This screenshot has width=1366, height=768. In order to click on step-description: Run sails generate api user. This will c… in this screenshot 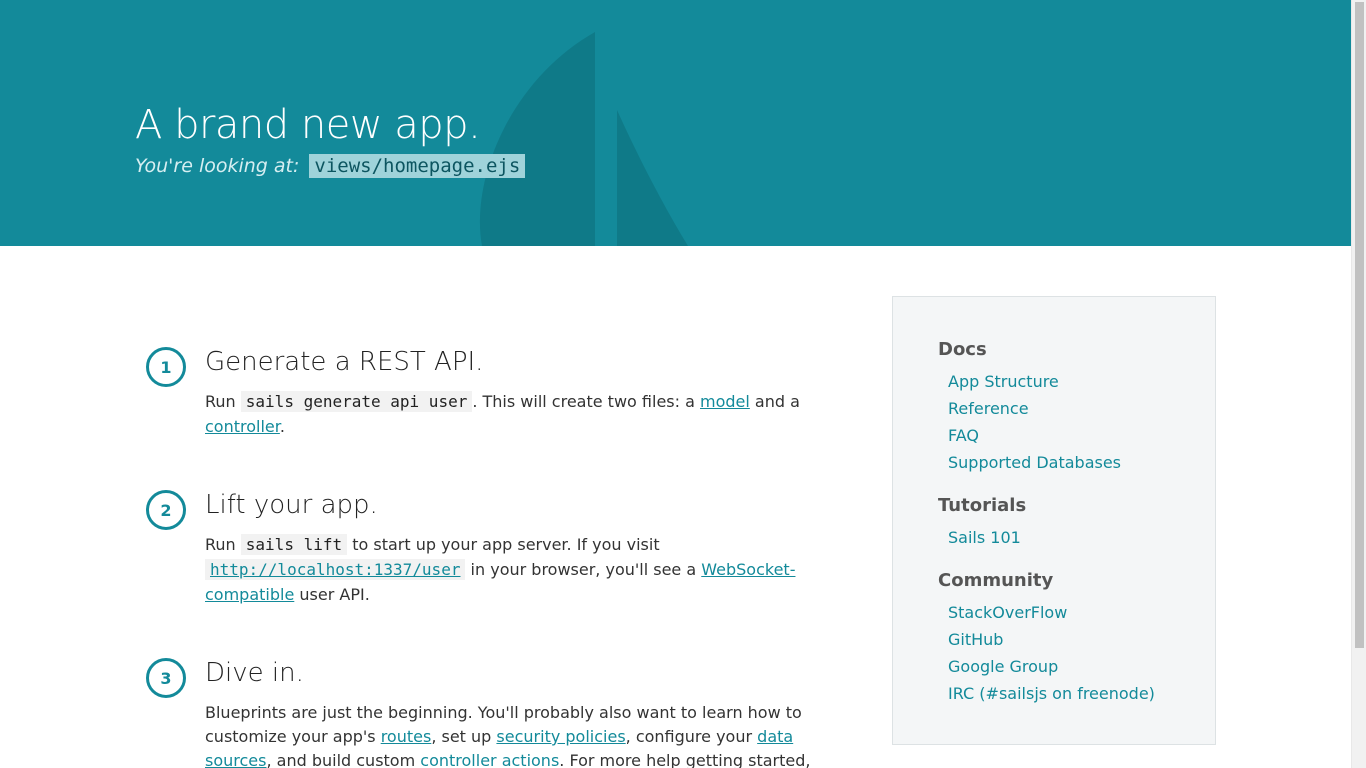, I will do `click(510, 414)`.